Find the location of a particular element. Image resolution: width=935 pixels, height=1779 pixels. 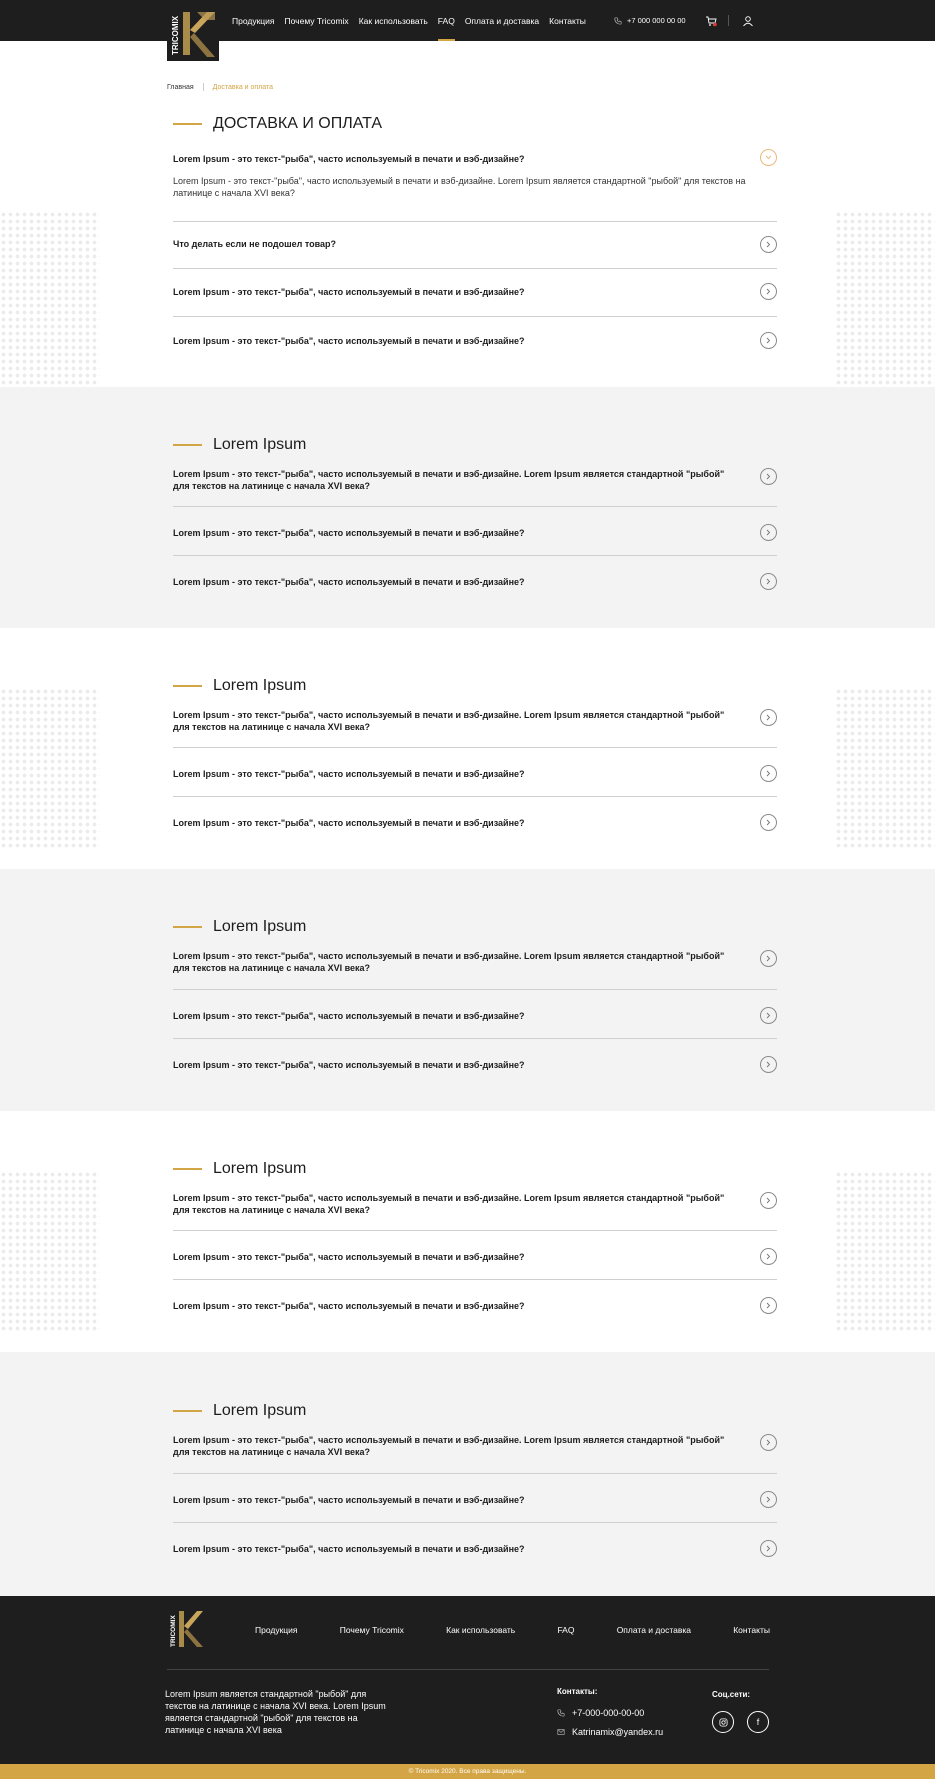

footer-phone: +7-000-000-00-00 is located at coordinates (610, 1713).